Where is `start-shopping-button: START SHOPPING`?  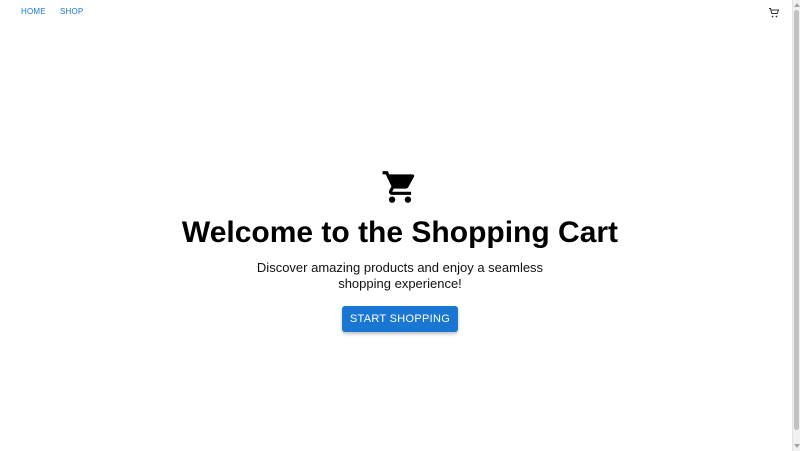
start-shopping-button: START SHOPPING is located at coordinates (400, 319).